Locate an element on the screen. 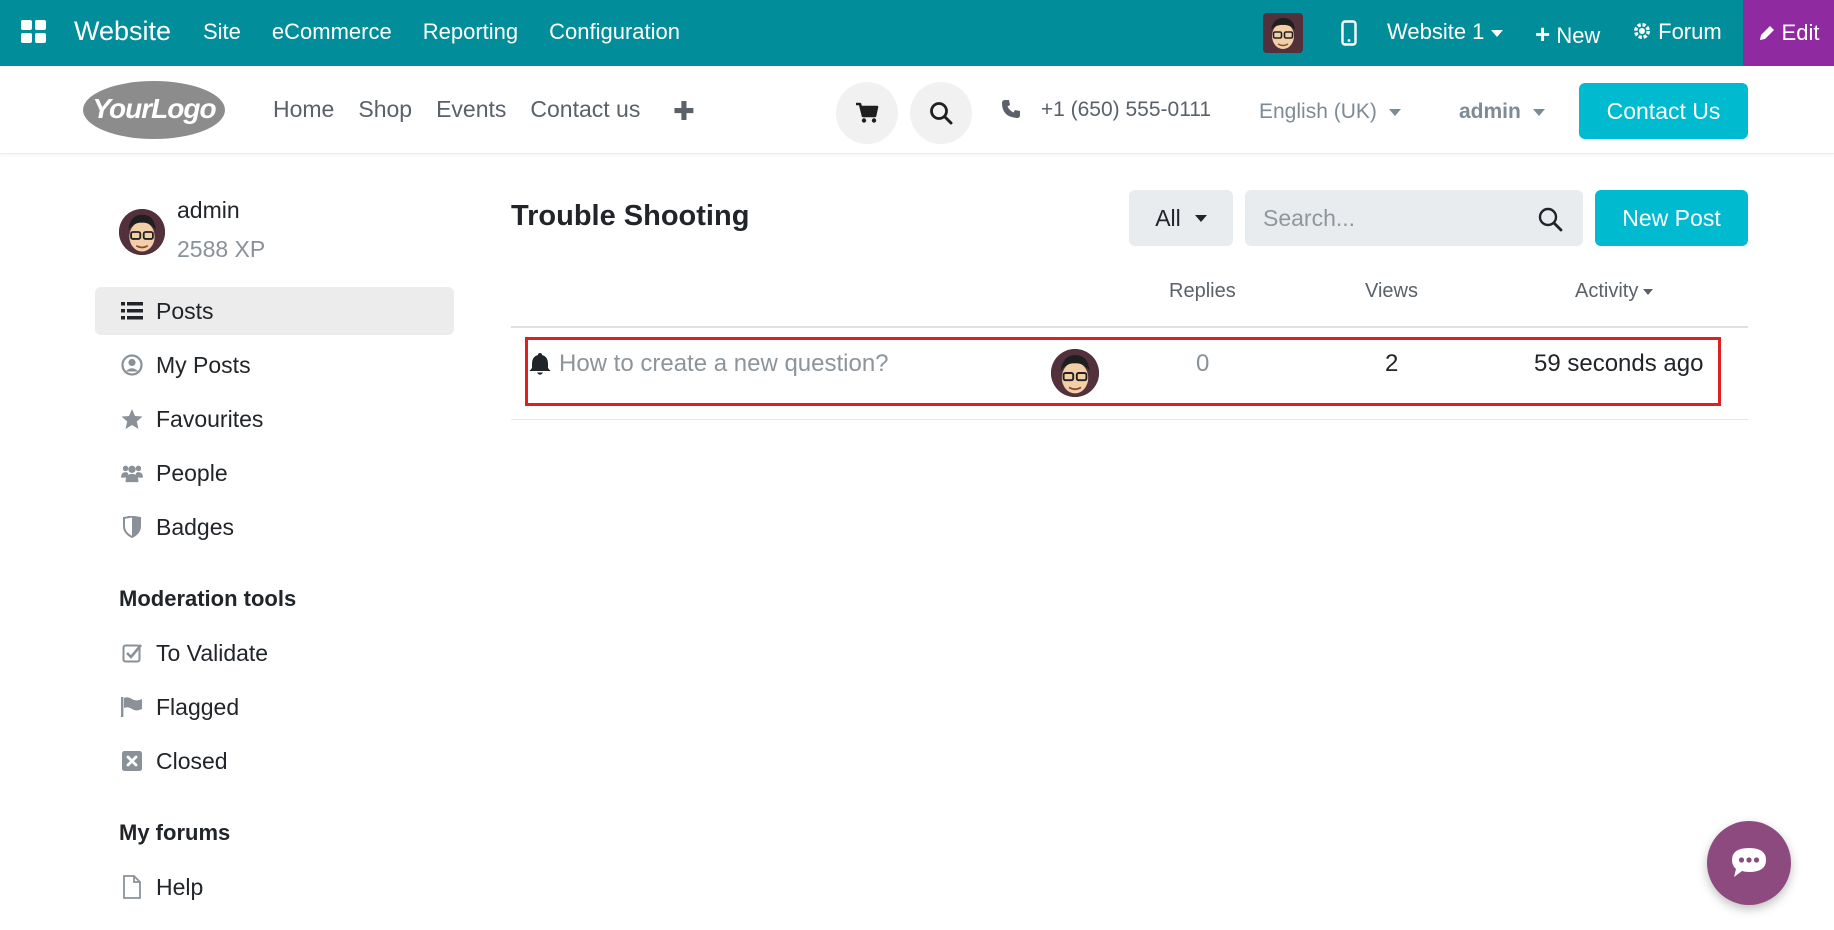 Image resolution: width=1834 pixels, height=930 pixels. check-square-icon is located at coordinates (132, 653).